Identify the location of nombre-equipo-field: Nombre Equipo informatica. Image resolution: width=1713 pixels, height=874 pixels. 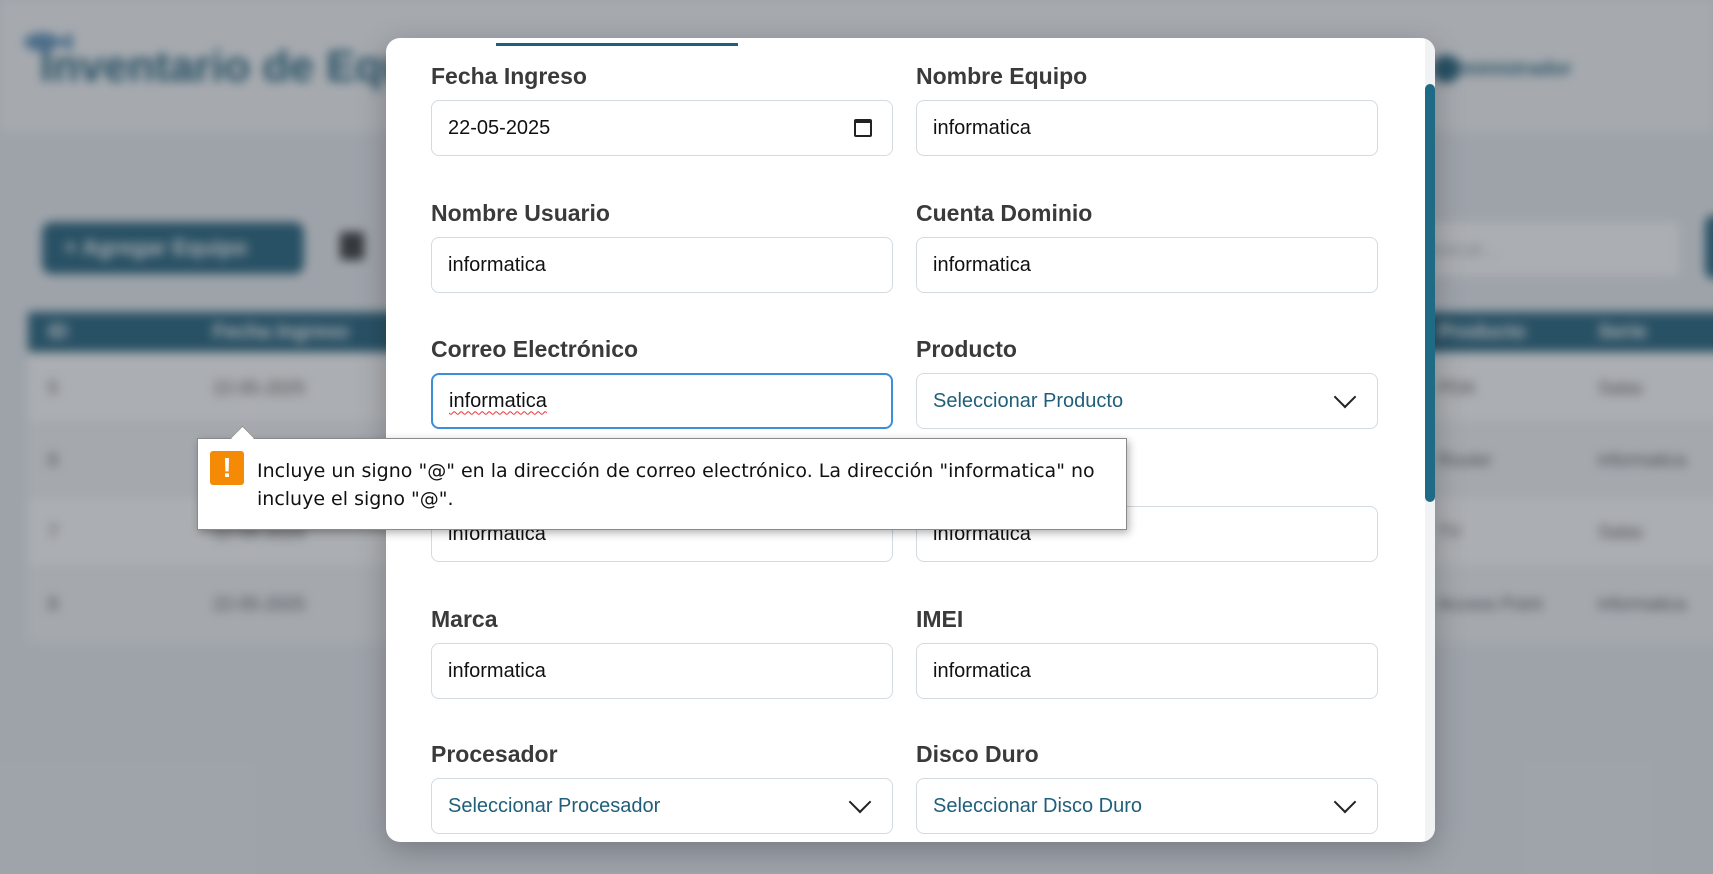
(1147, 109).